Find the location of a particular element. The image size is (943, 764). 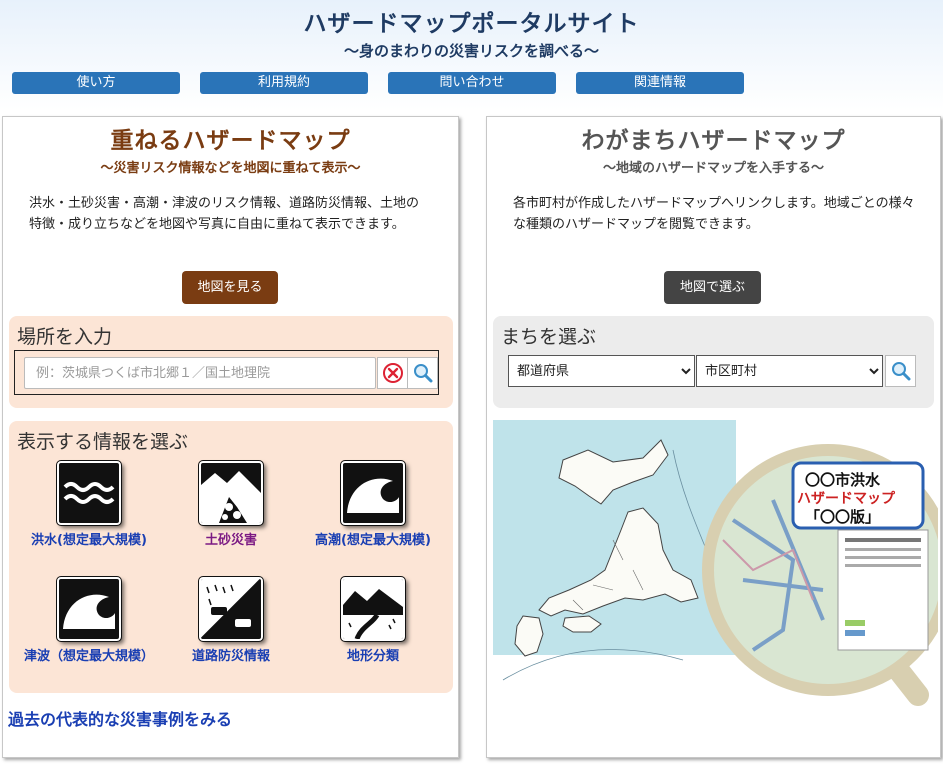

panel-title: わがまちハザードマップ is located at coordinates (713, 141).